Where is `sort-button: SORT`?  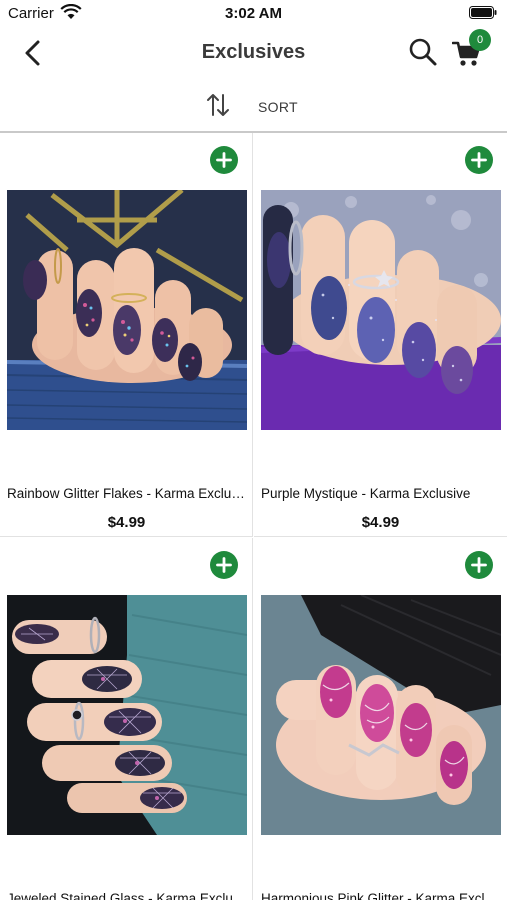
sort-button: SORT is located at coordinates (253, 106).